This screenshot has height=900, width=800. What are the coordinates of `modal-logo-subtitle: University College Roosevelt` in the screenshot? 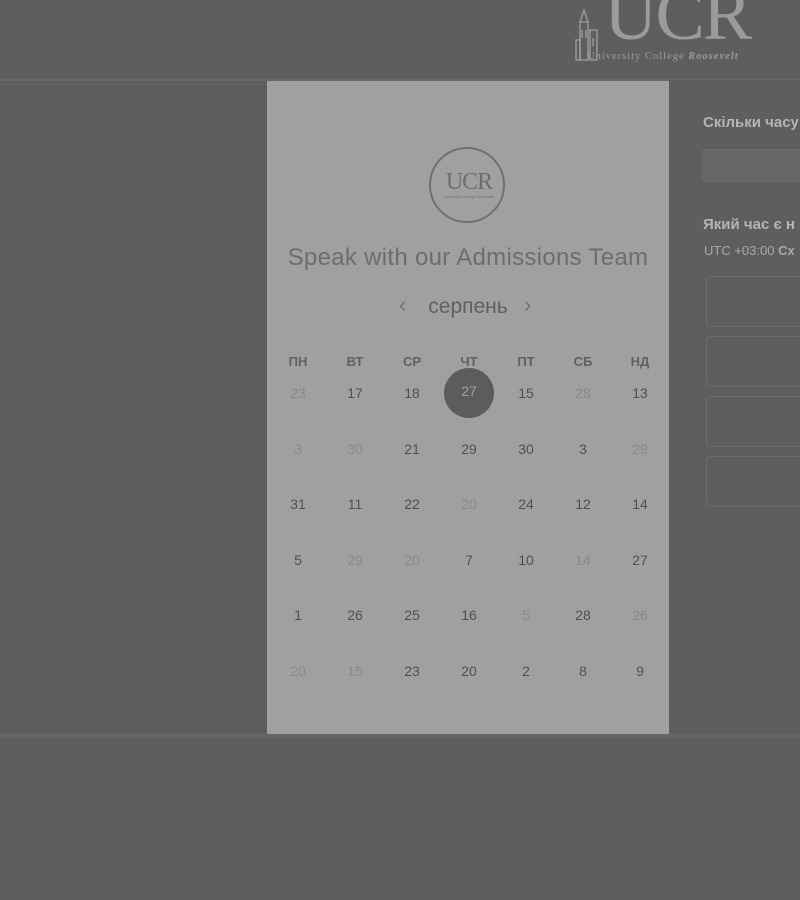 It's located at (469, 197).